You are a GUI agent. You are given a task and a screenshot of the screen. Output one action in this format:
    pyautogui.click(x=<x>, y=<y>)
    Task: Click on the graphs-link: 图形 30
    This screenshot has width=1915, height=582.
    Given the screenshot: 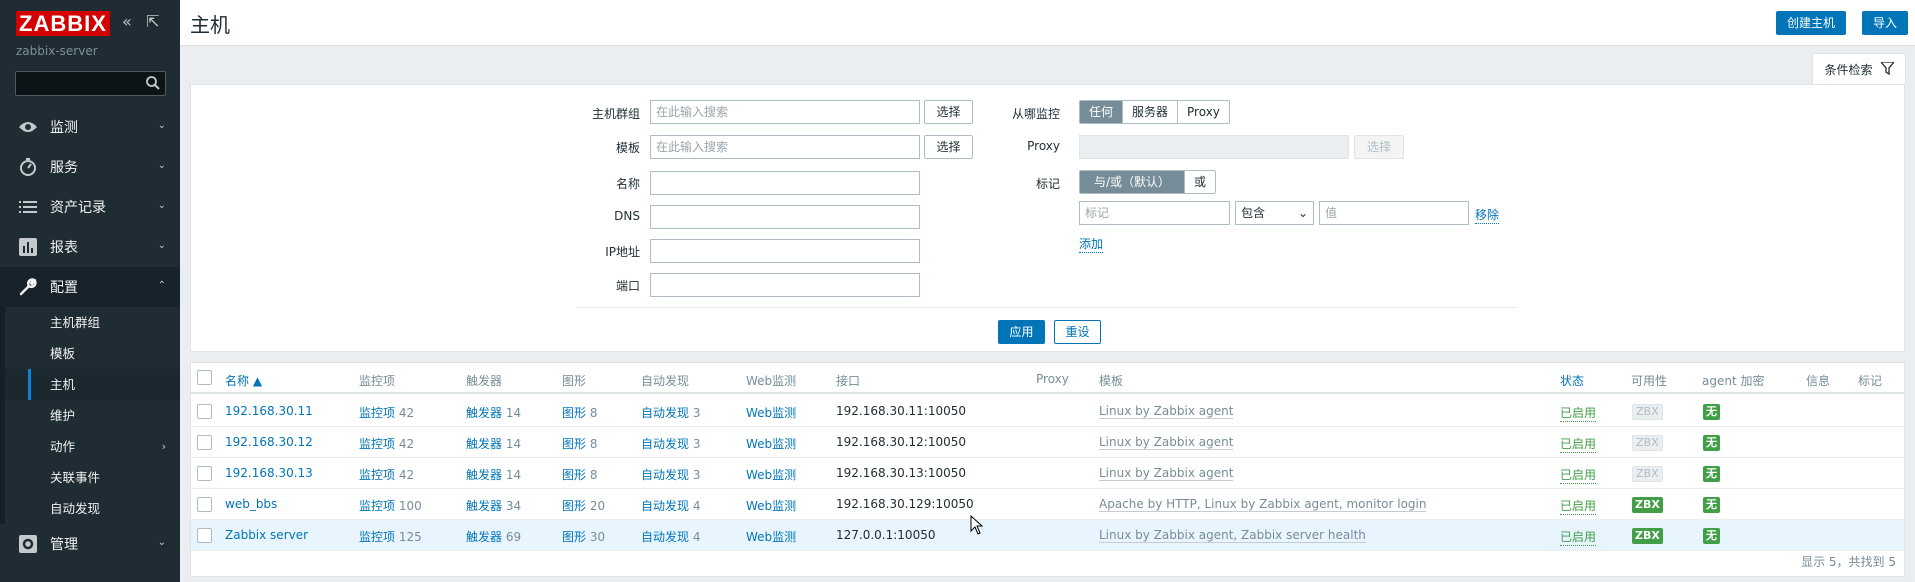 What is the action you would take?
    pyautogui.click(x=583, y=536)
    